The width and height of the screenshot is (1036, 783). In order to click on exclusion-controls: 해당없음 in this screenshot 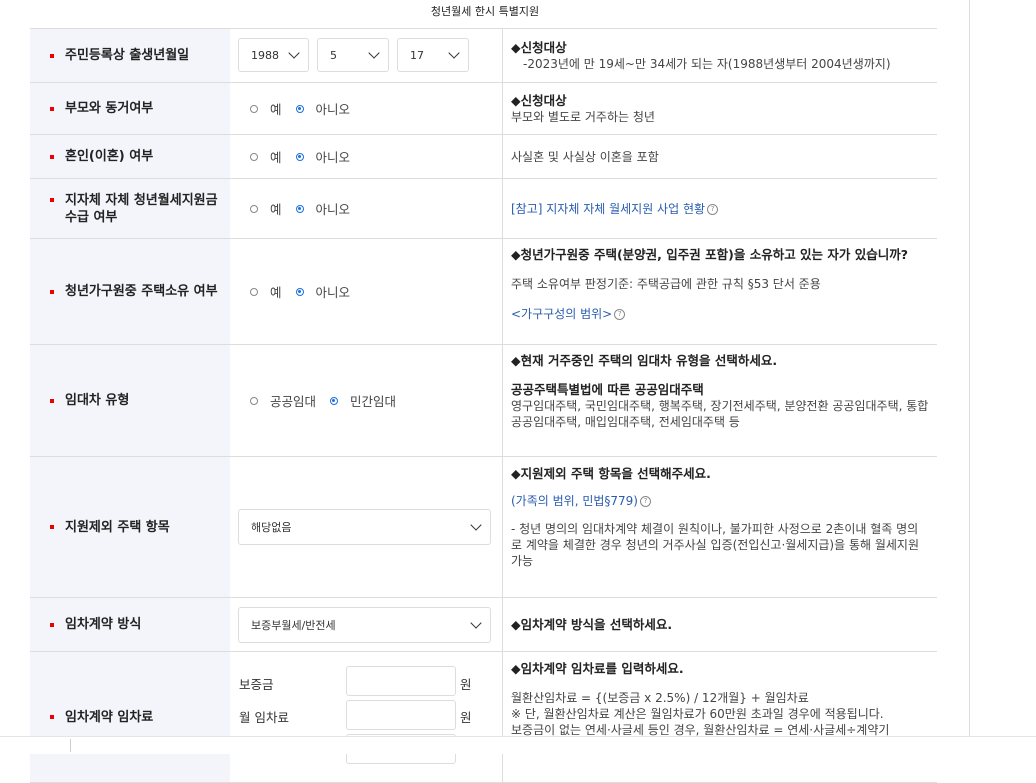, I will do `click(366, 527)`.